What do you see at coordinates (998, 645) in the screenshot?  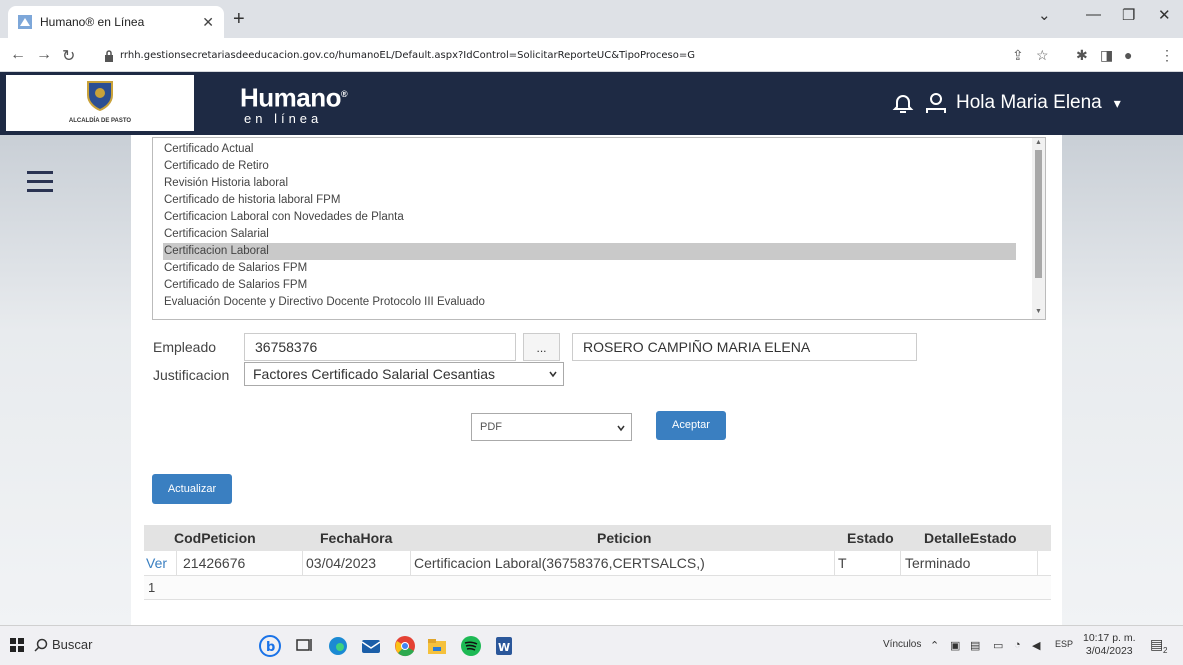 I see `battery-icon: ▭` at bounding box center [998, 645].